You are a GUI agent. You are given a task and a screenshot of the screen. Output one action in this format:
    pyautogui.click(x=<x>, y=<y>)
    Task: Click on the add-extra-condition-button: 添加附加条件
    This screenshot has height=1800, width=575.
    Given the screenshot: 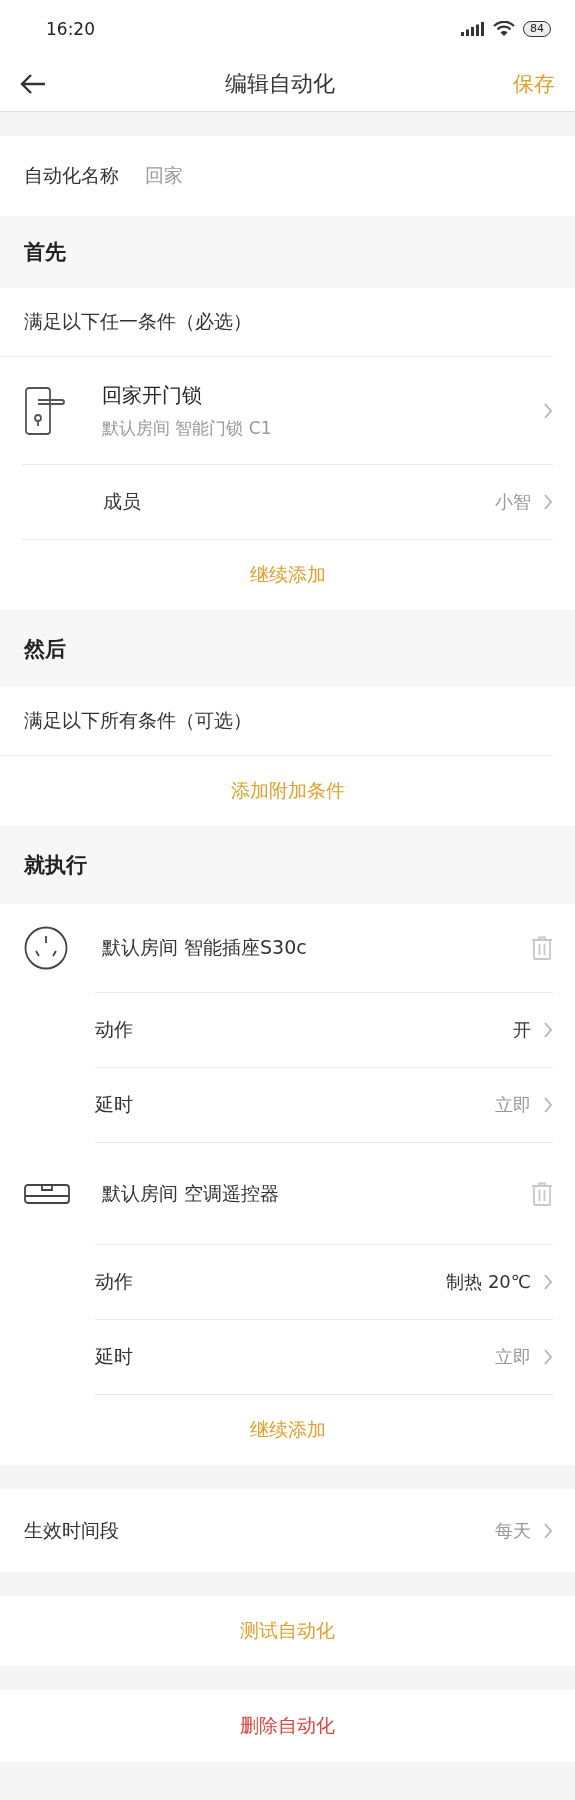 What is the action you would take?
    pyautogui.click(x=287, y=791)
    